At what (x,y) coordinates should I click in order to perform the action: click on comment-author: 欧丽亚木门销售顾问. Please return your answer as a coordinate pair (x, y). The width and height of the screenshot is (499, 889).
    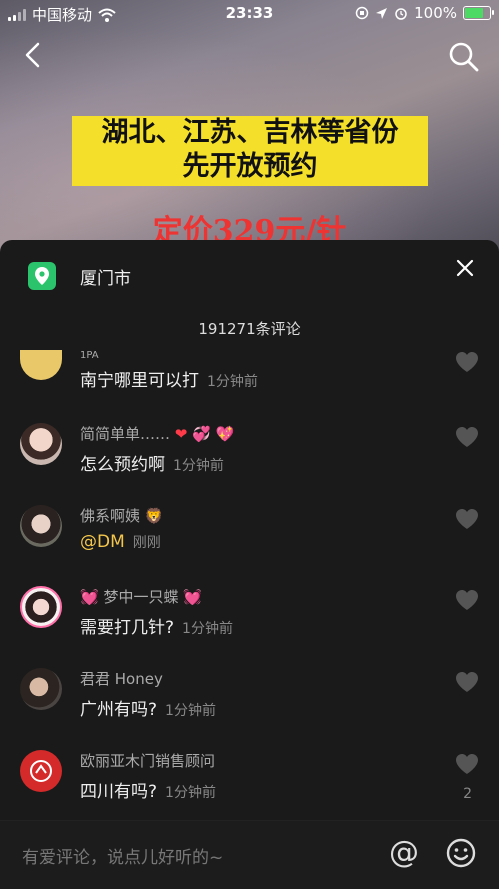
    Looking at the image, I should click on (147, 760).